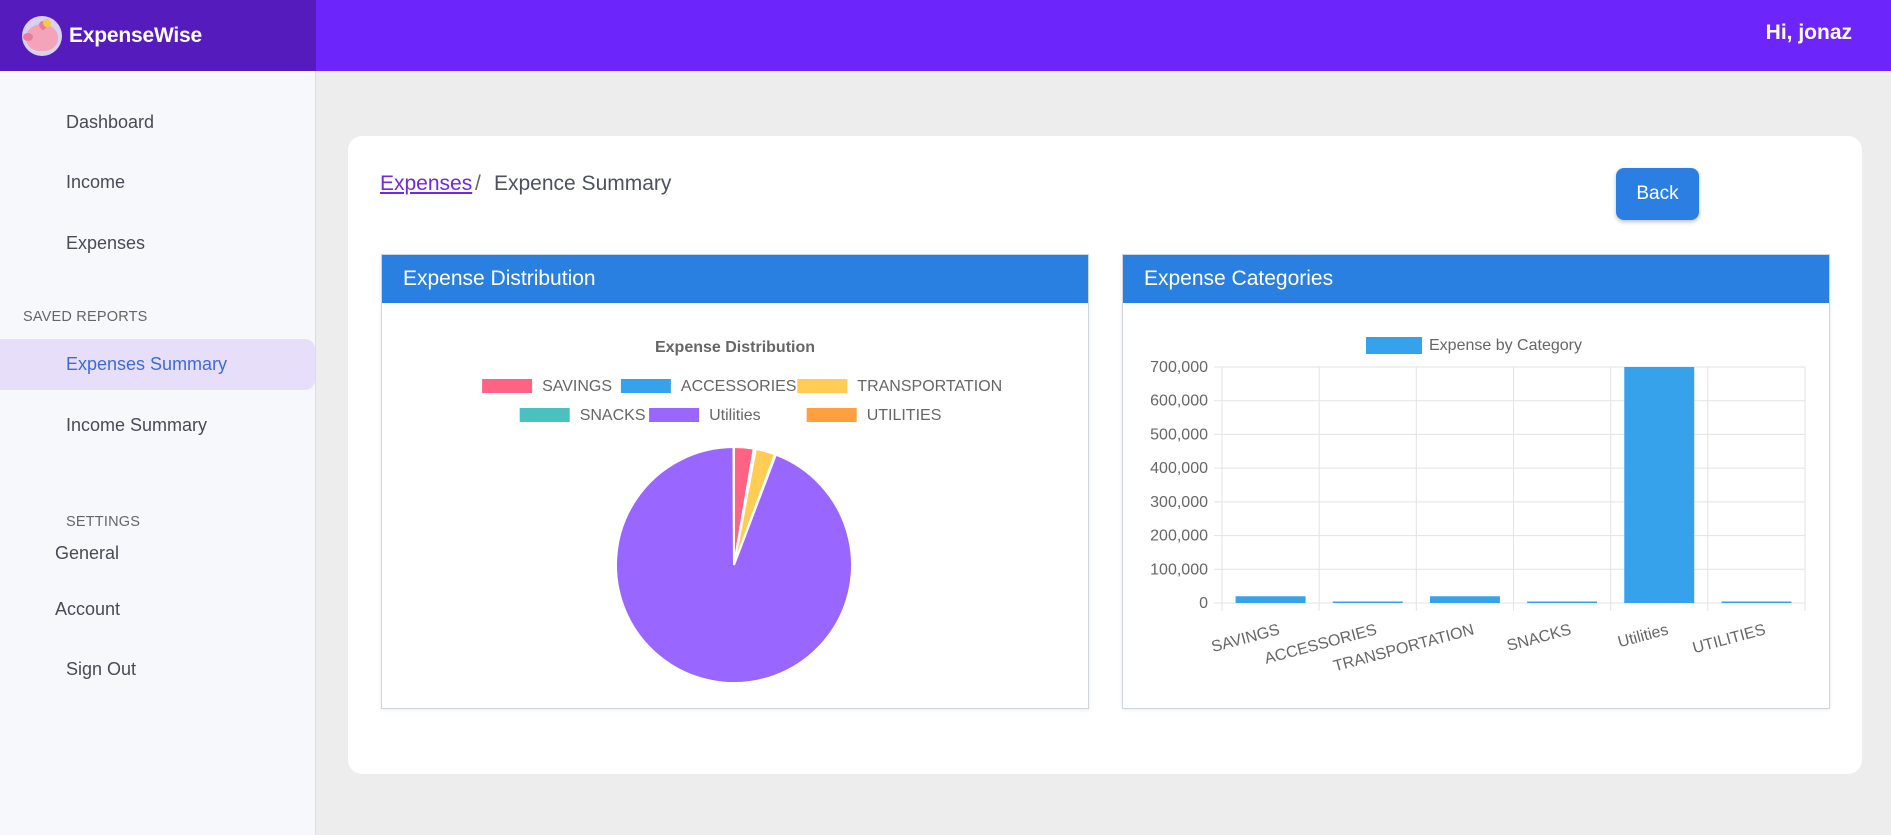 The height and width of the screenshot is (835, 1891). I want to click on sidebar-item-expenses: Expenses, so click(157, 243).